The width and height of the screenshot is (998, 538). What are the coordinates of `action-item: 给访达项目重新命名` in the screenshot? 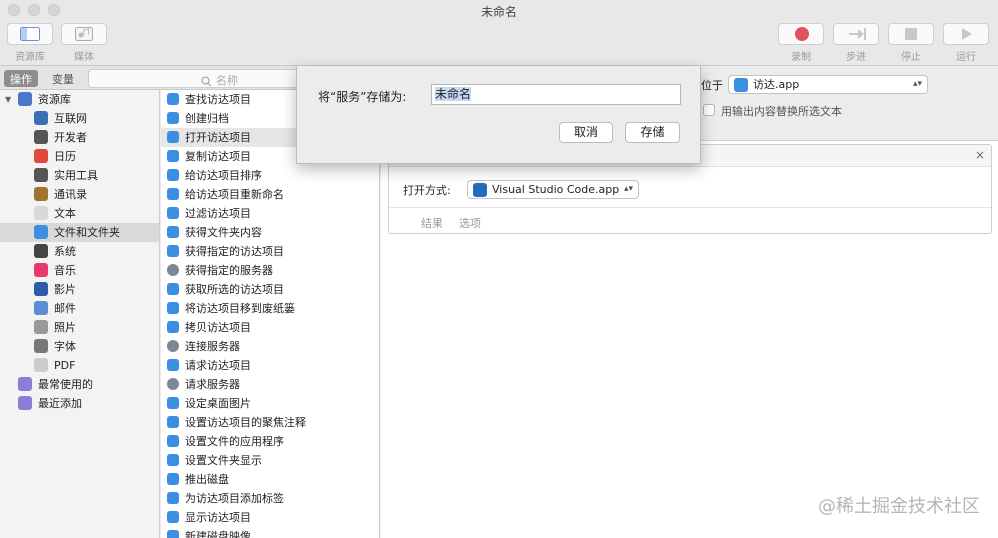 It's located at (270, 194).